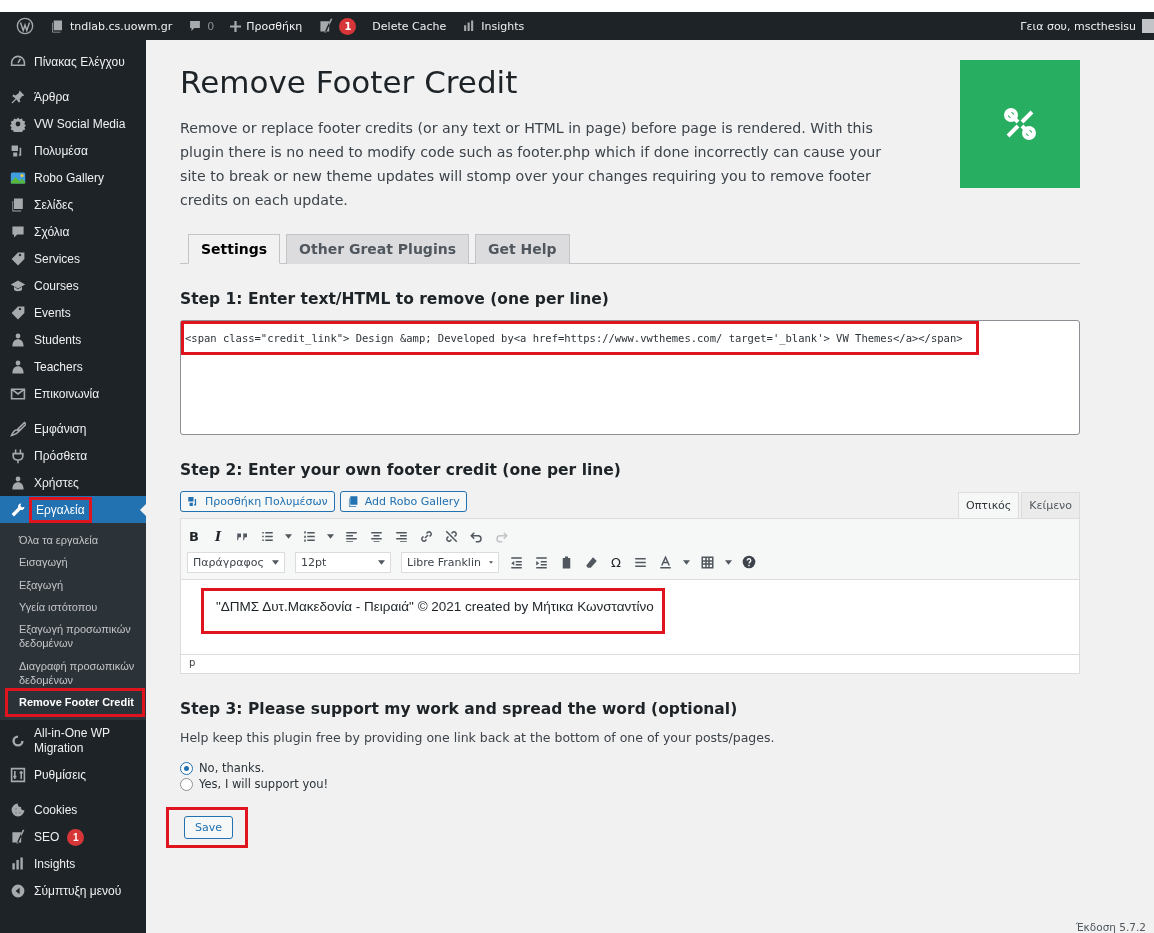 The image size is (1154, 933). What do you see at coordinates (18, 810) in the screenshot?
I see `cookie-icon` at bounding box center [18, 810].